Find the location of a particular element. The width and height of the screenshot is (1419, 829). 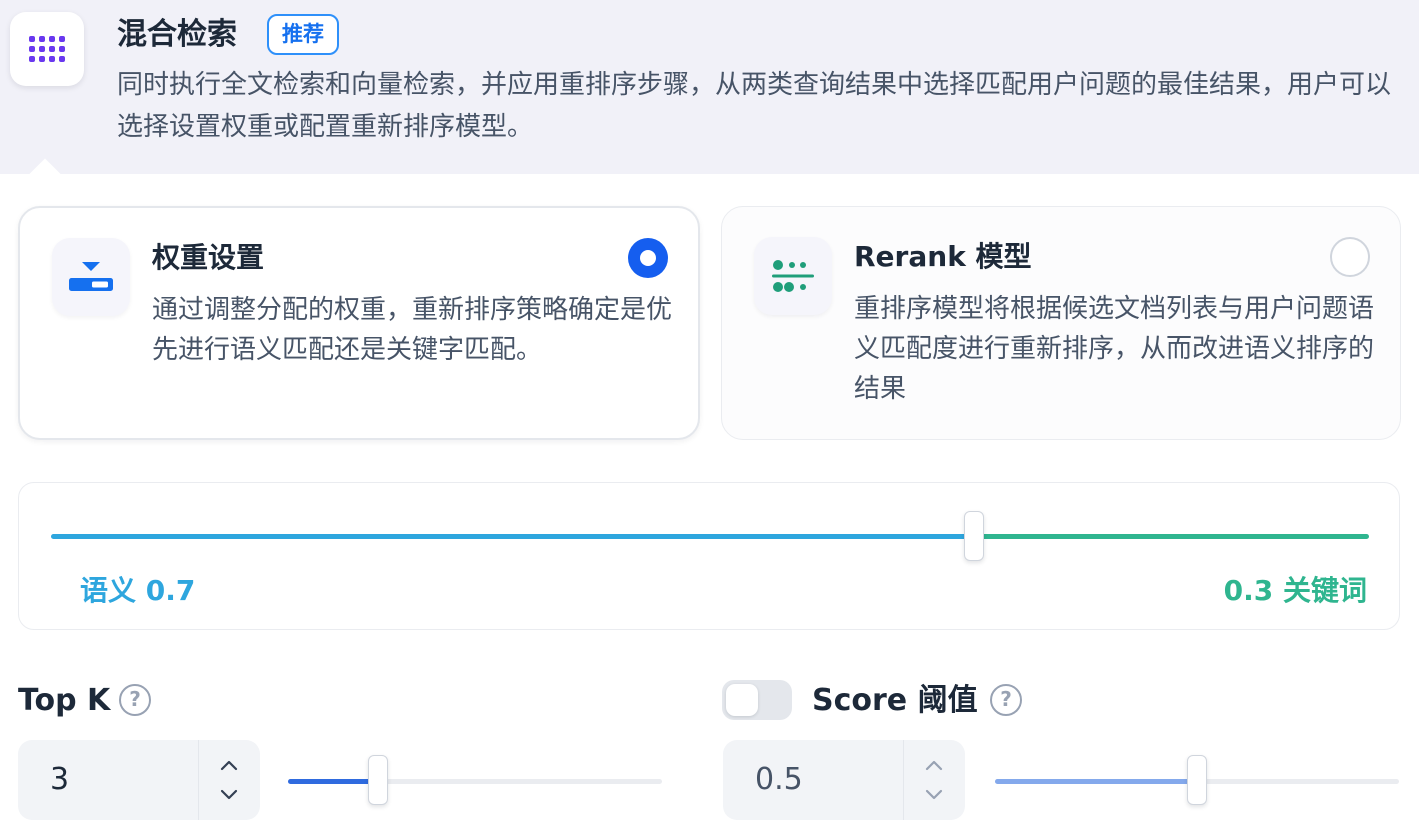

score-threshold-help-icon: ? is located at coordinates (1006, 700).